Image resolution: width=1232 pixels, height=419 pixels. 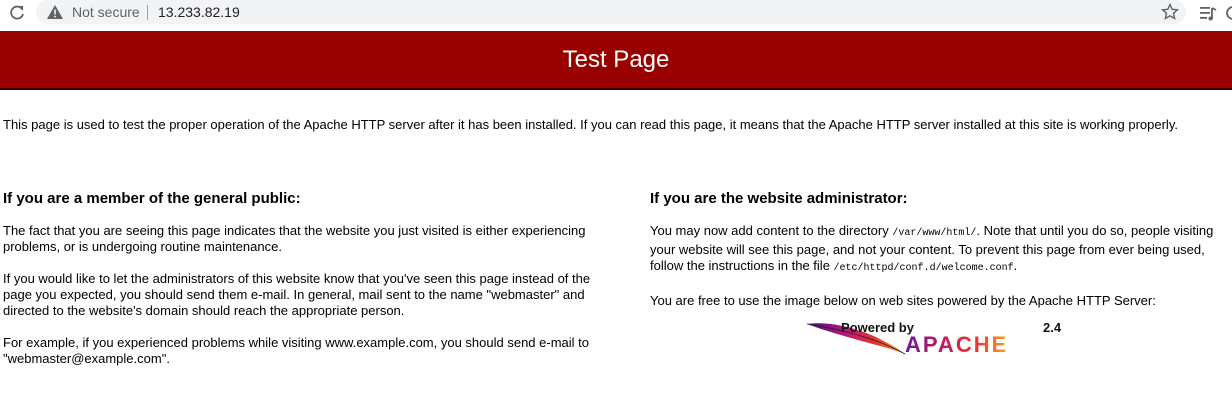 I want to click on warning-icon, so click(x=55, y=12).